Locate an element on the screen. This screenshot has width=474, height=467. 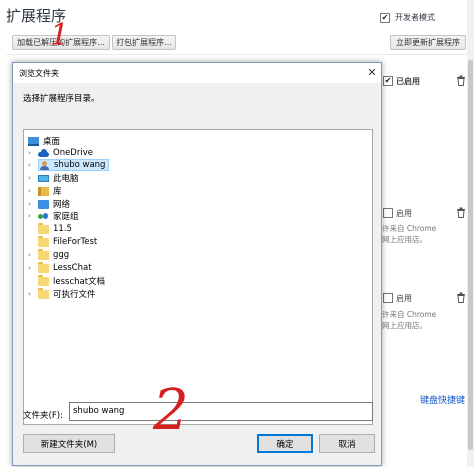
computer-icon is located at coordinates (43, 178).